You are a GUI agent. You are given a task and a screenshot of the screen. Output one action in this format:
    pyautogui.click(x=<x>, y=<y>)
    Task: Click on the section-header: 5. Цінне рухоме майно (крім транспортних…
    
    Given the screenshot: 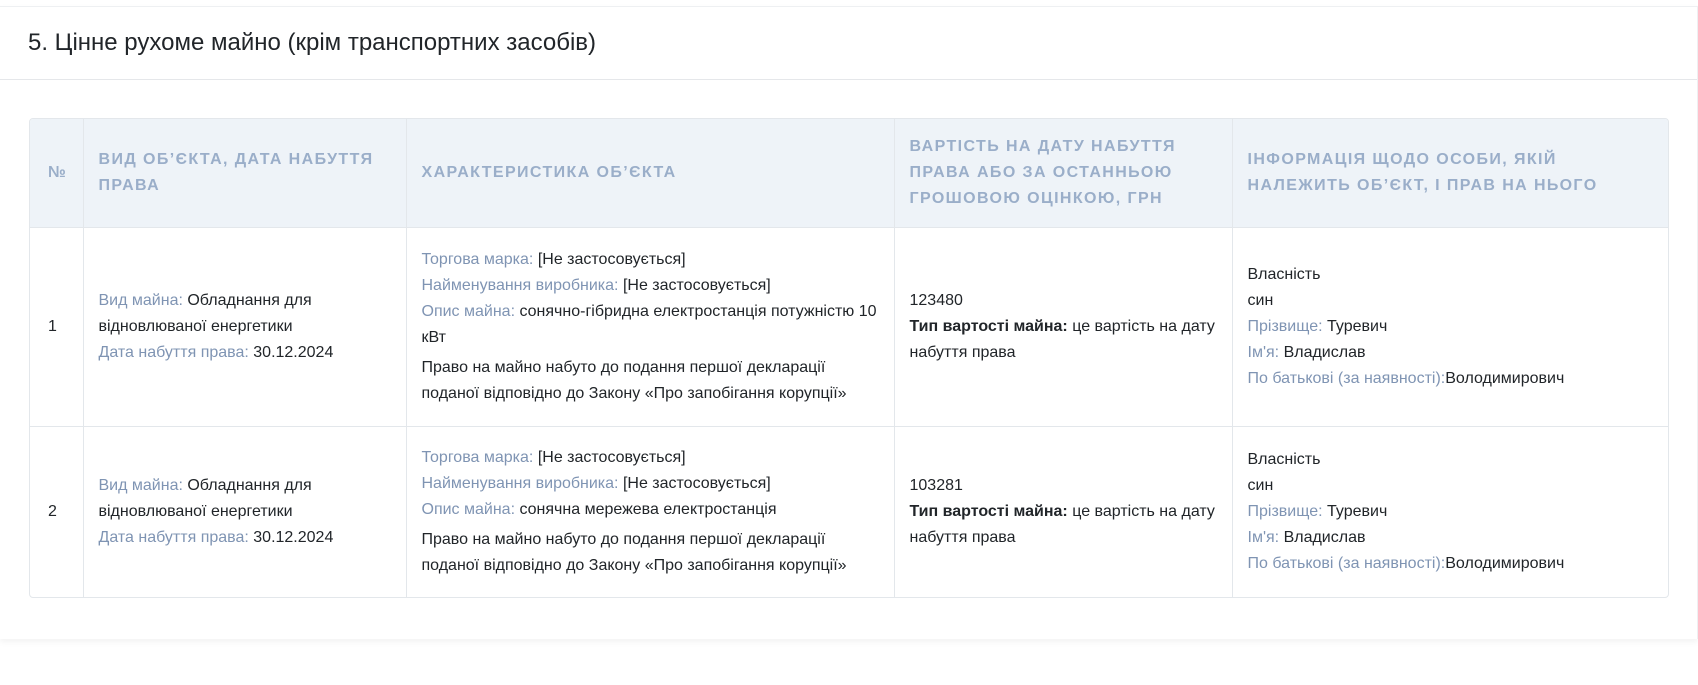 What is the action you would take?
    pyautogui.click(x=848, y=43)
    